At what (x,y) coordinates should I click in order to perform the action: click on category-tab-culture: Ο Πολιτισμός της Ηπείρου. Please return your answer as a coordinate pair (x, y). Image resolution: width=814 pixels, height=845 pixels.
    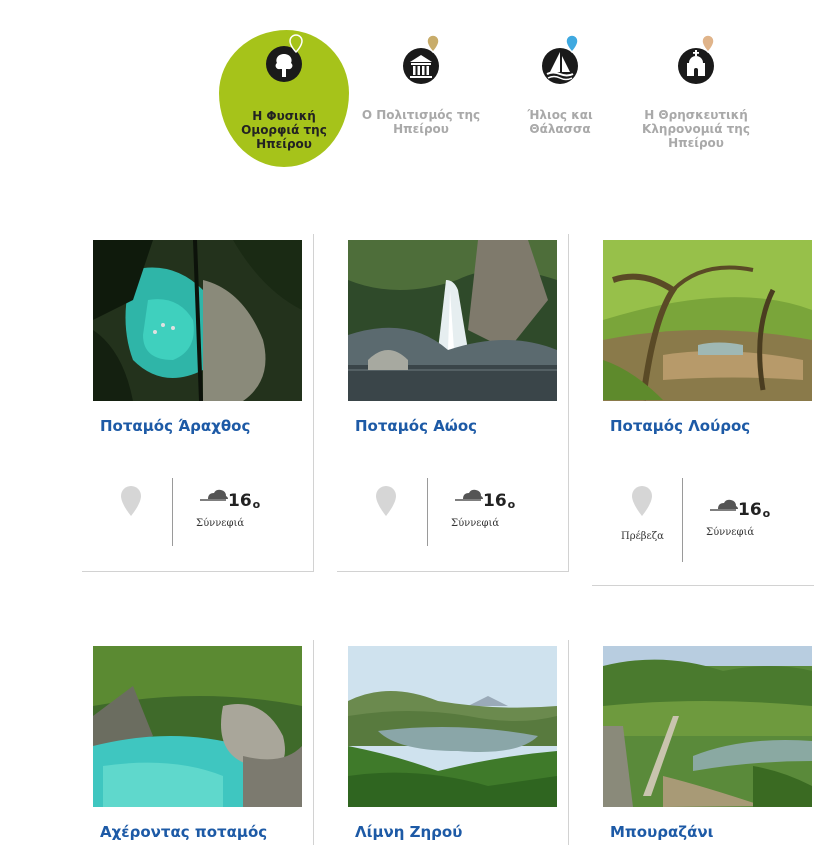
    Looking at the image, I should click on (421, 90).